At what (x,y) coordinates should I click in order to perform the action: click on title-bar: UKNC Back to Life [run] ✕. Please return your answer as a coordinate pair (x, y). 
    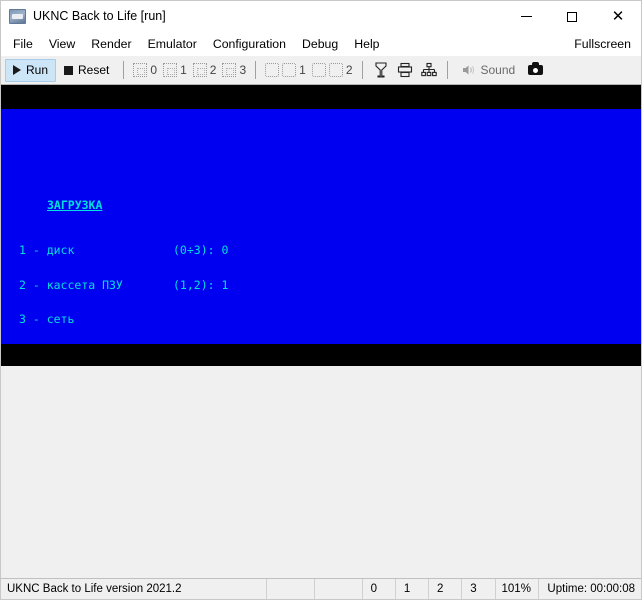
    Looking at the image, I should click on (321, 16).